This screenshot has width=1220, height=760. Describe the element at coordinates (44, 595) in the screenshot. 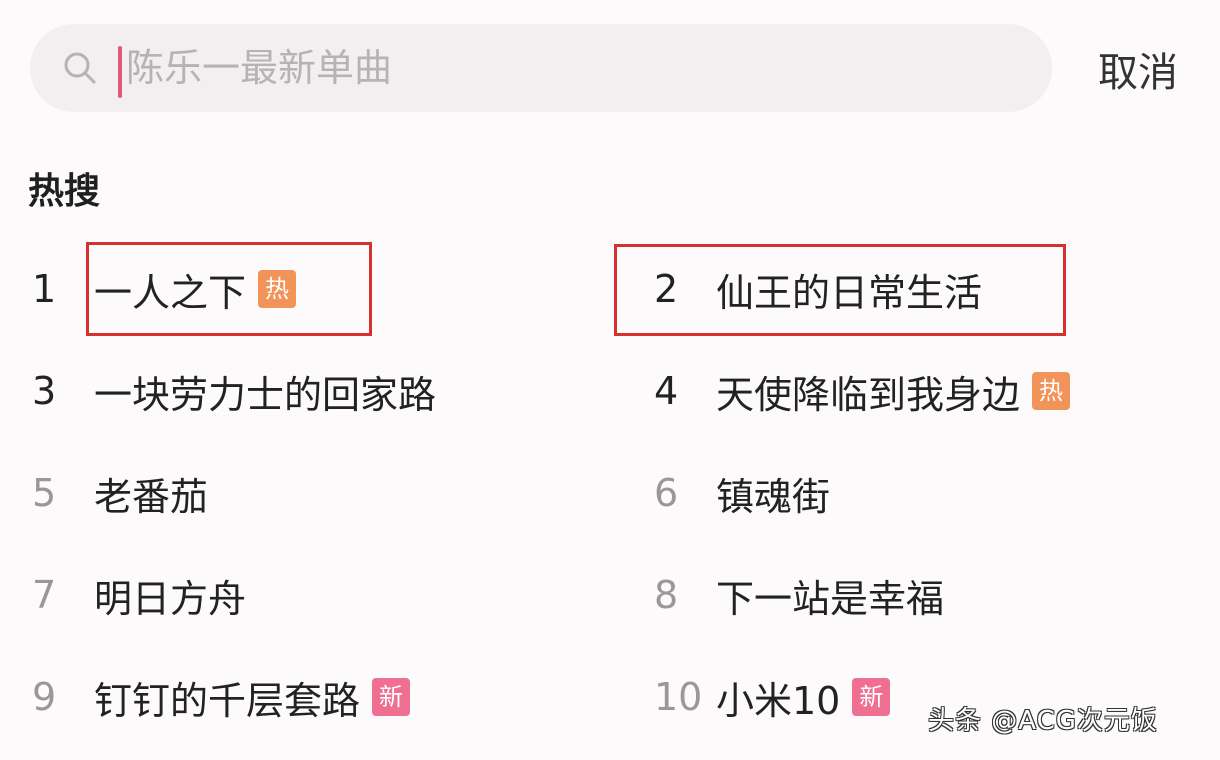

I see `rank-number: 7` at that location.